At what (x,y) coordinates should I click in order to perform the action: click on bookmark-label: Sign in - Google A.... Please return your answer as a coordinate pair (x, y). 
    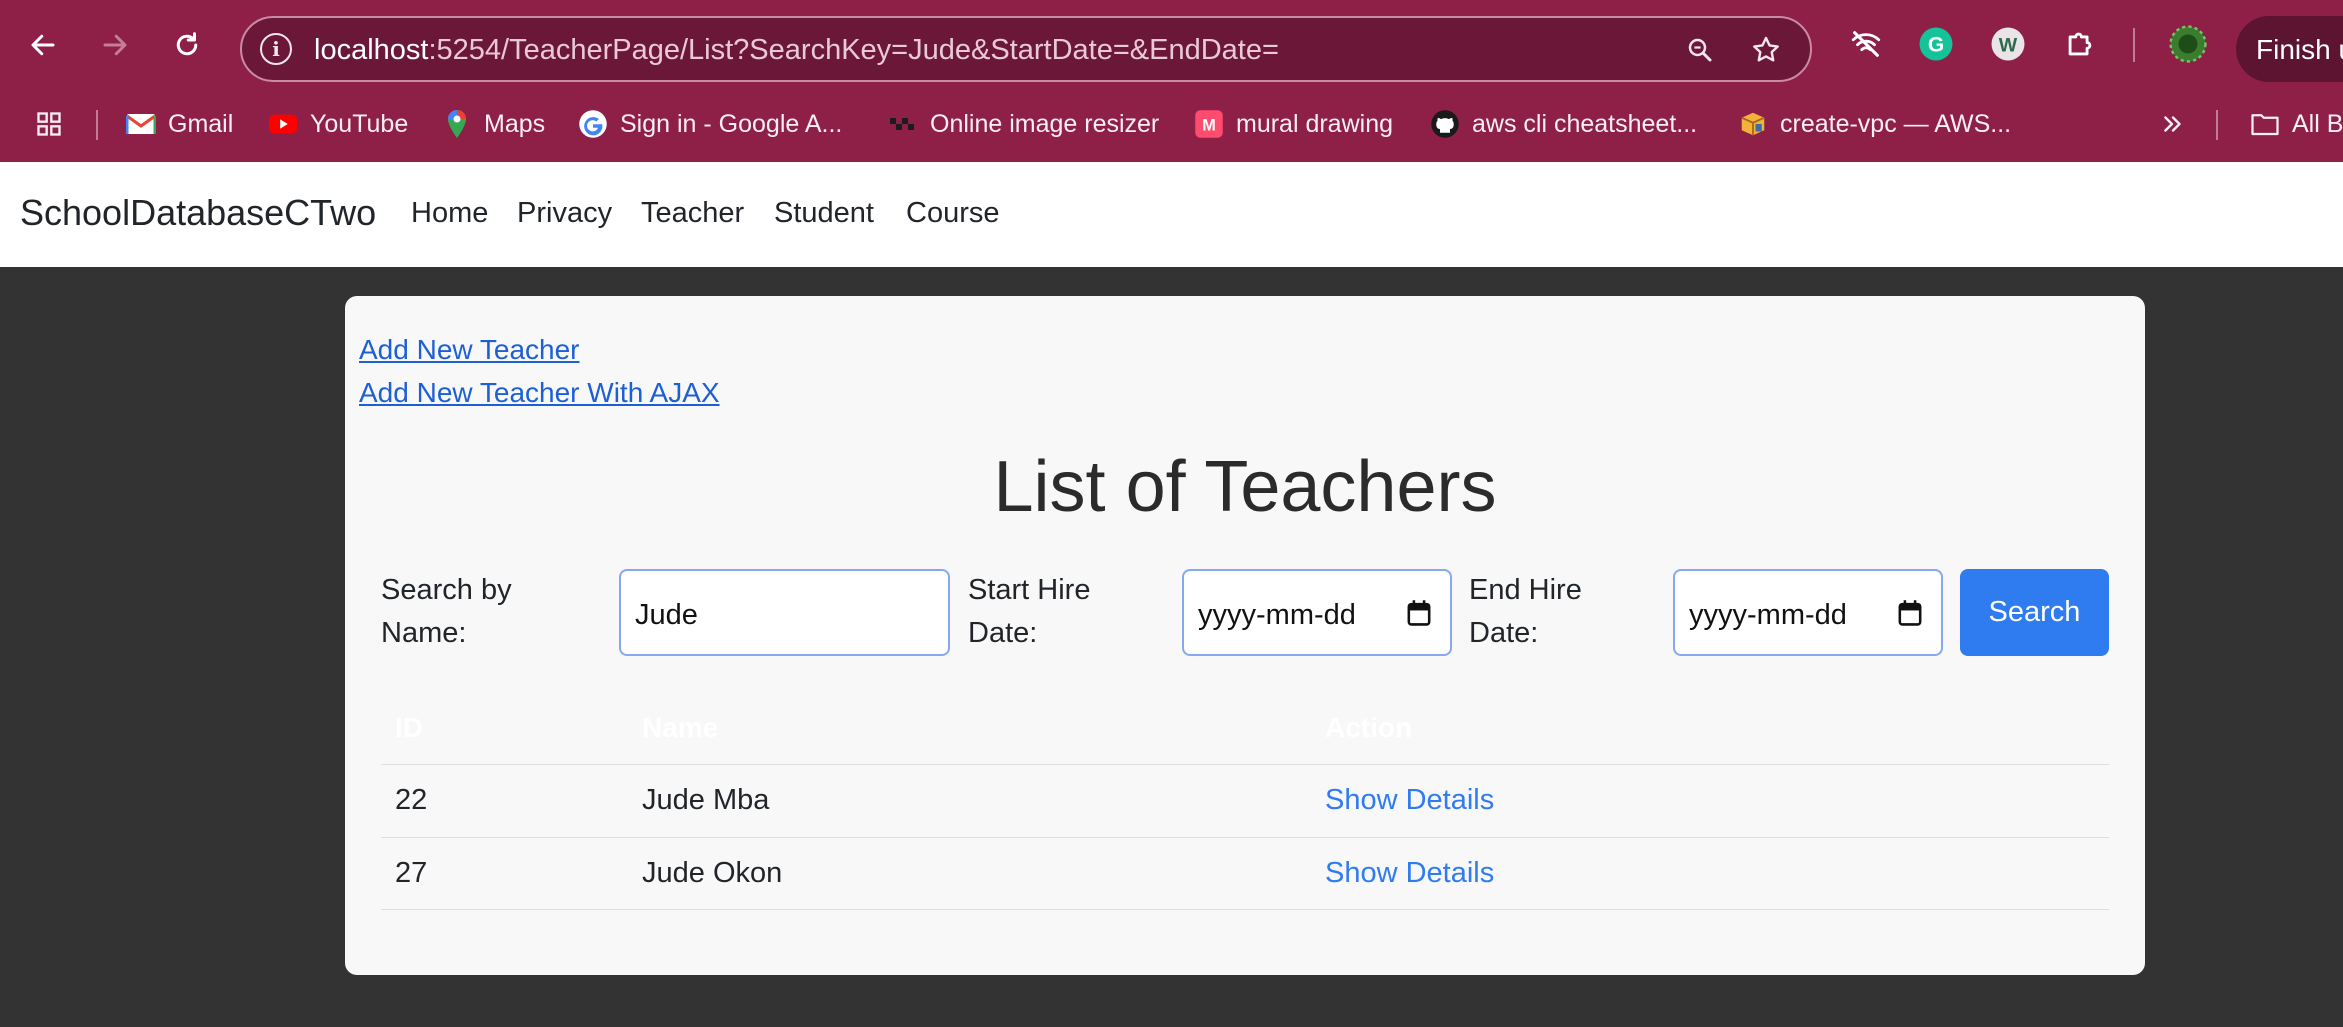
    Looking at the image, I should click on (731, 123).